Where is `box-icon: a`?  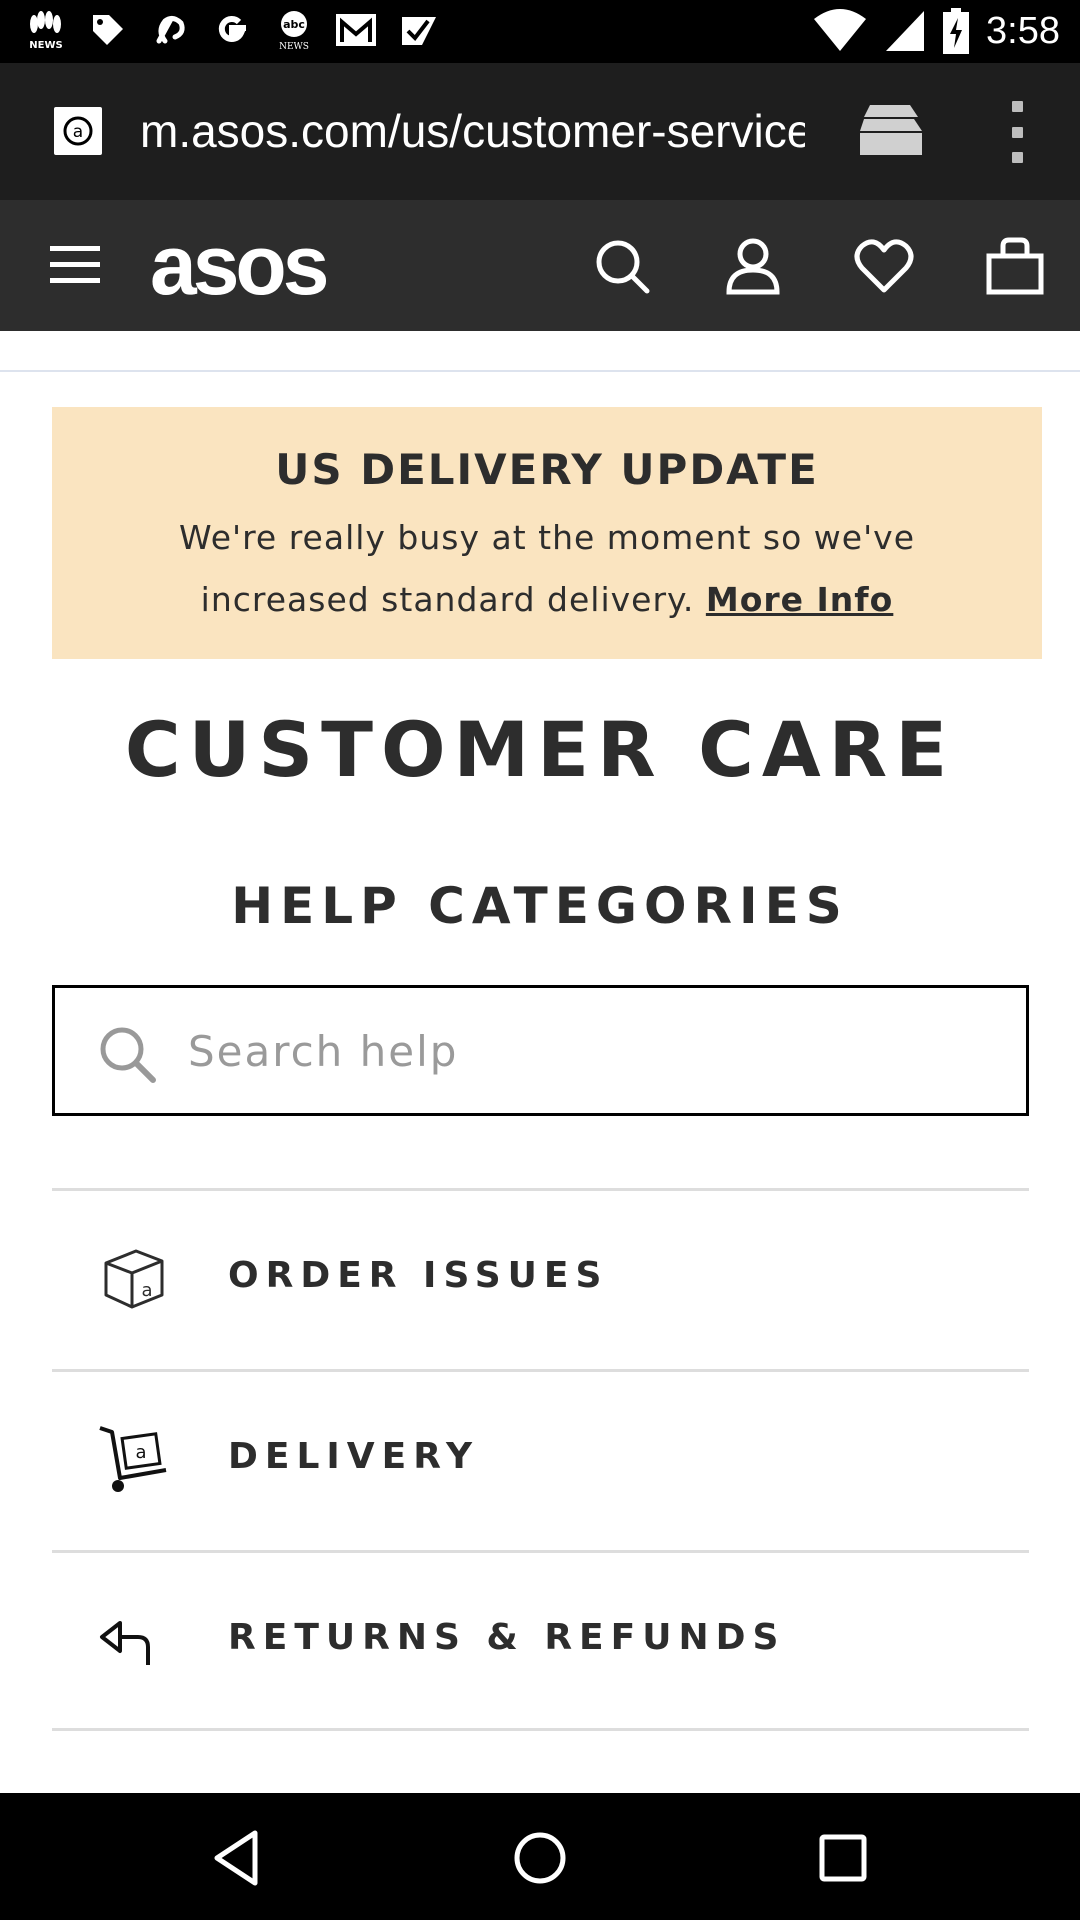 box-icon: a is located at coordinates (134, 1279).